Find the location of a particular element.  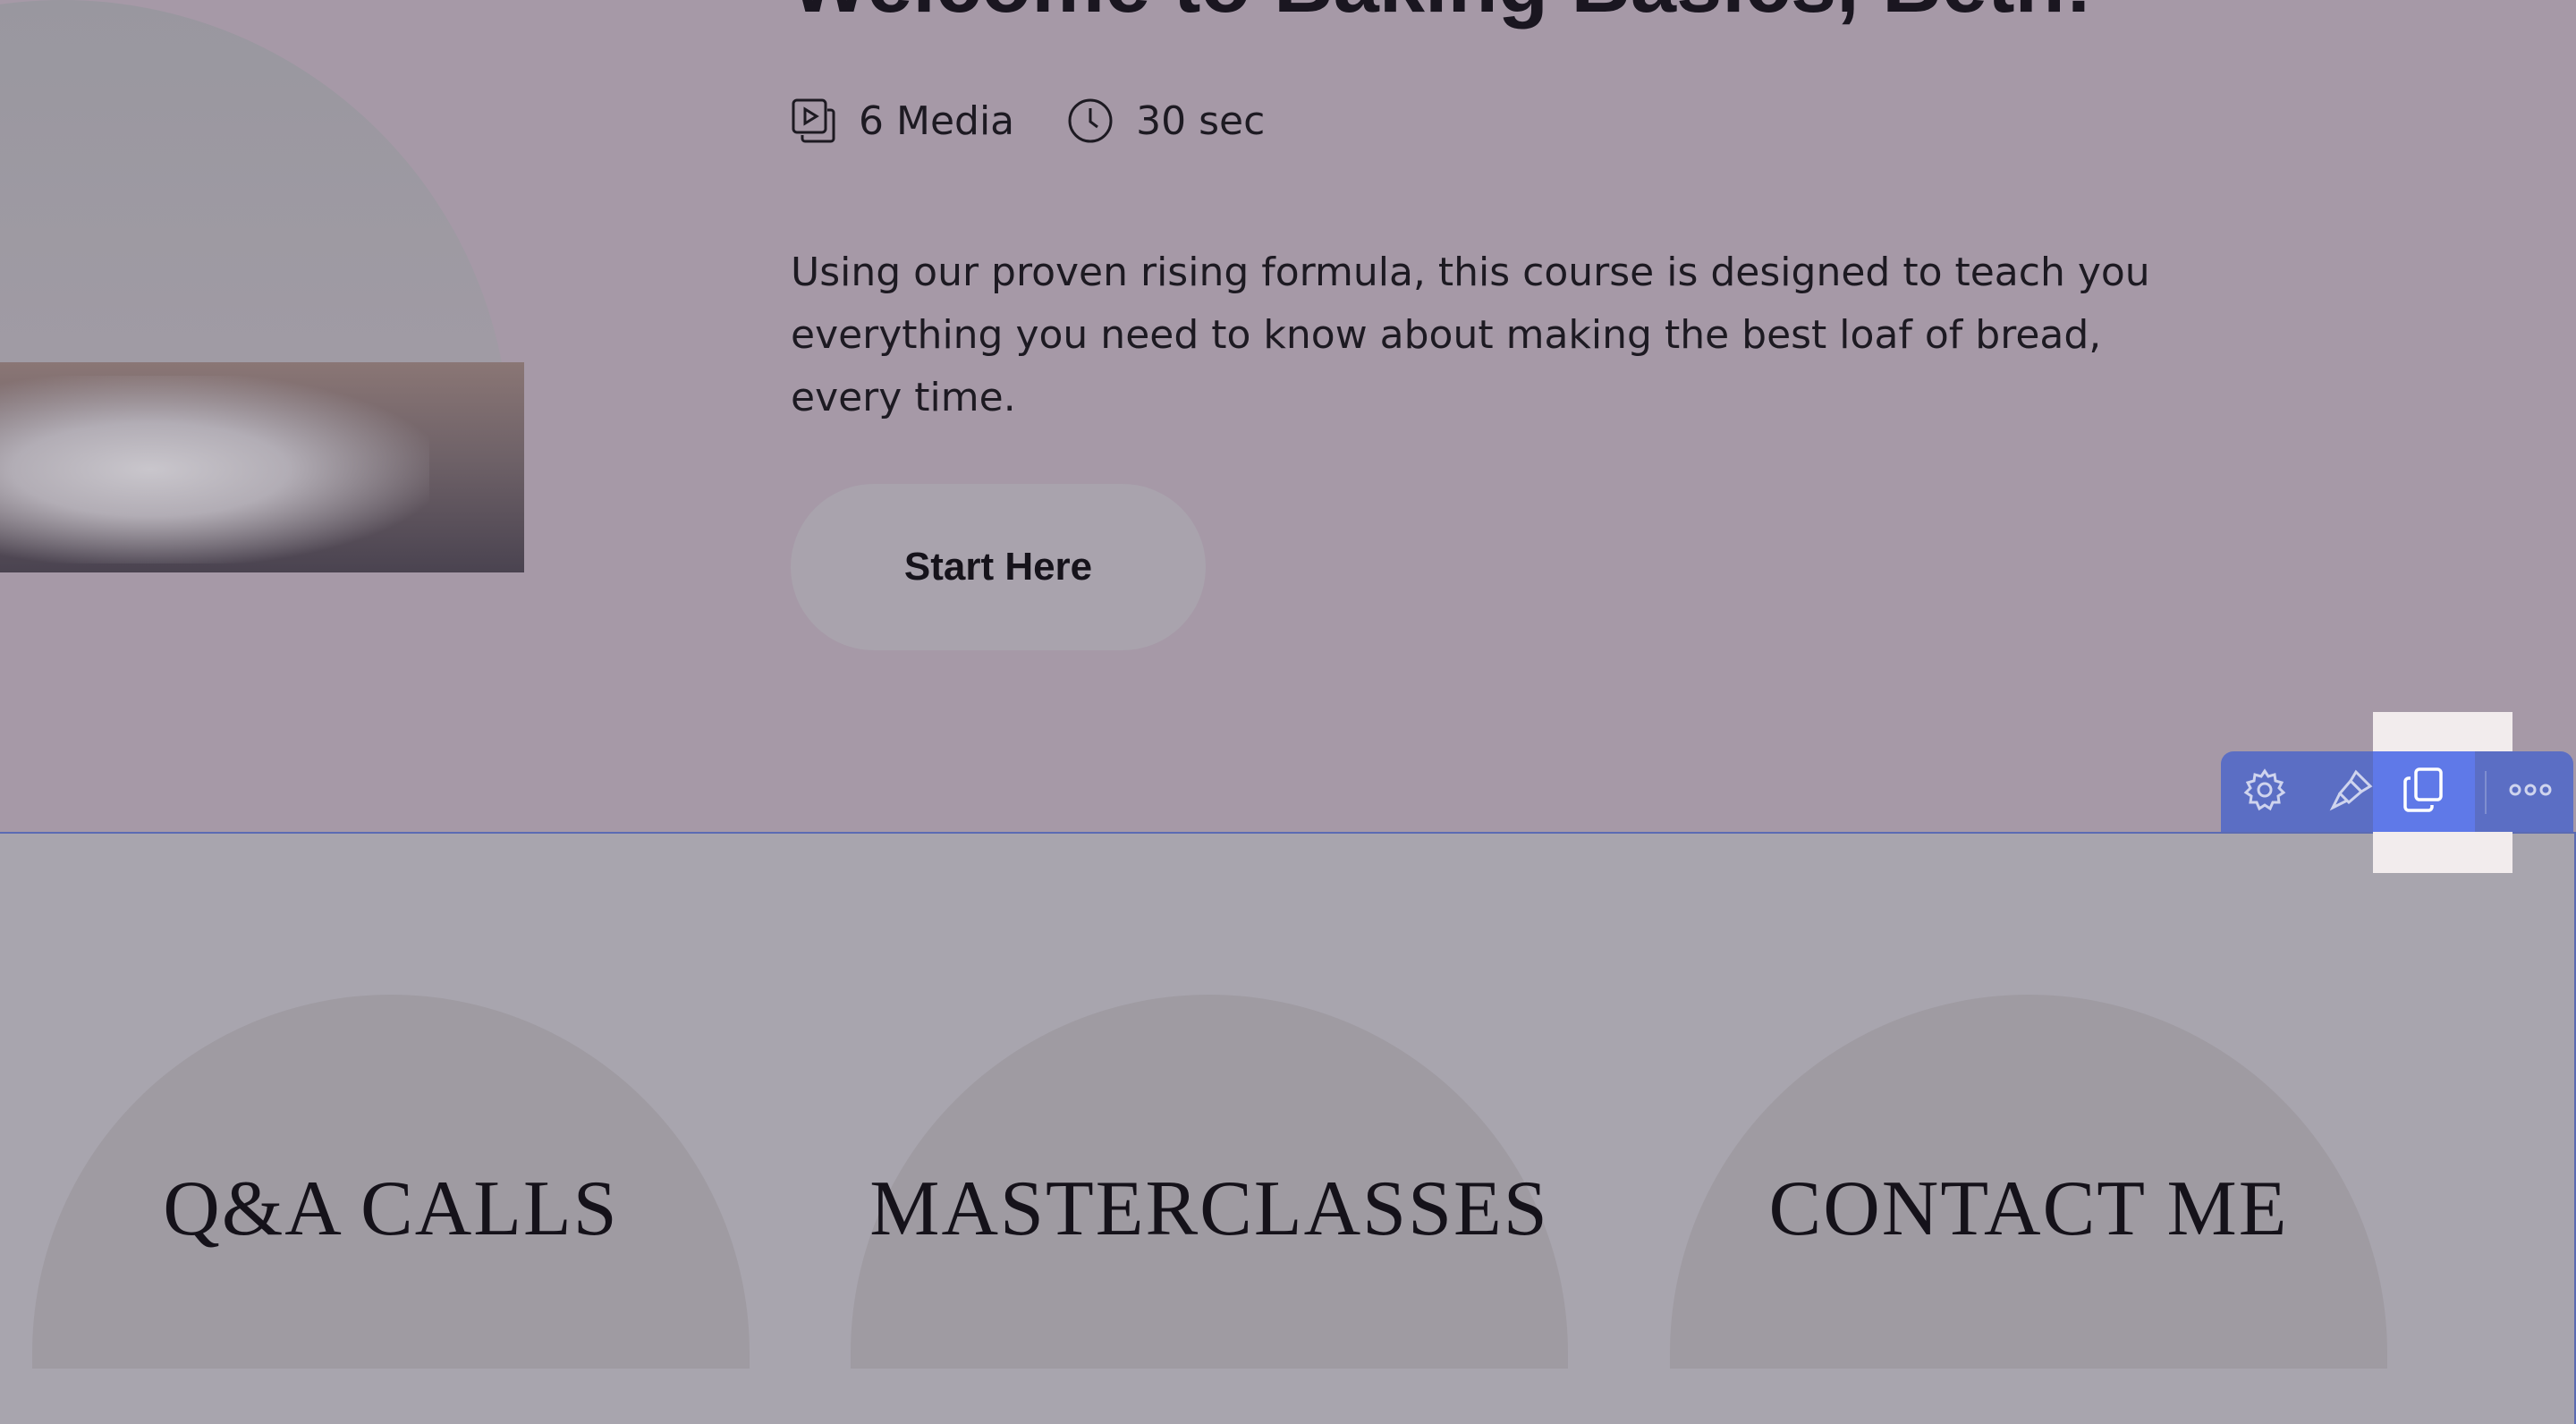

card-qa-calls: Q&A CALLS is located at coordinates (391, 1182).